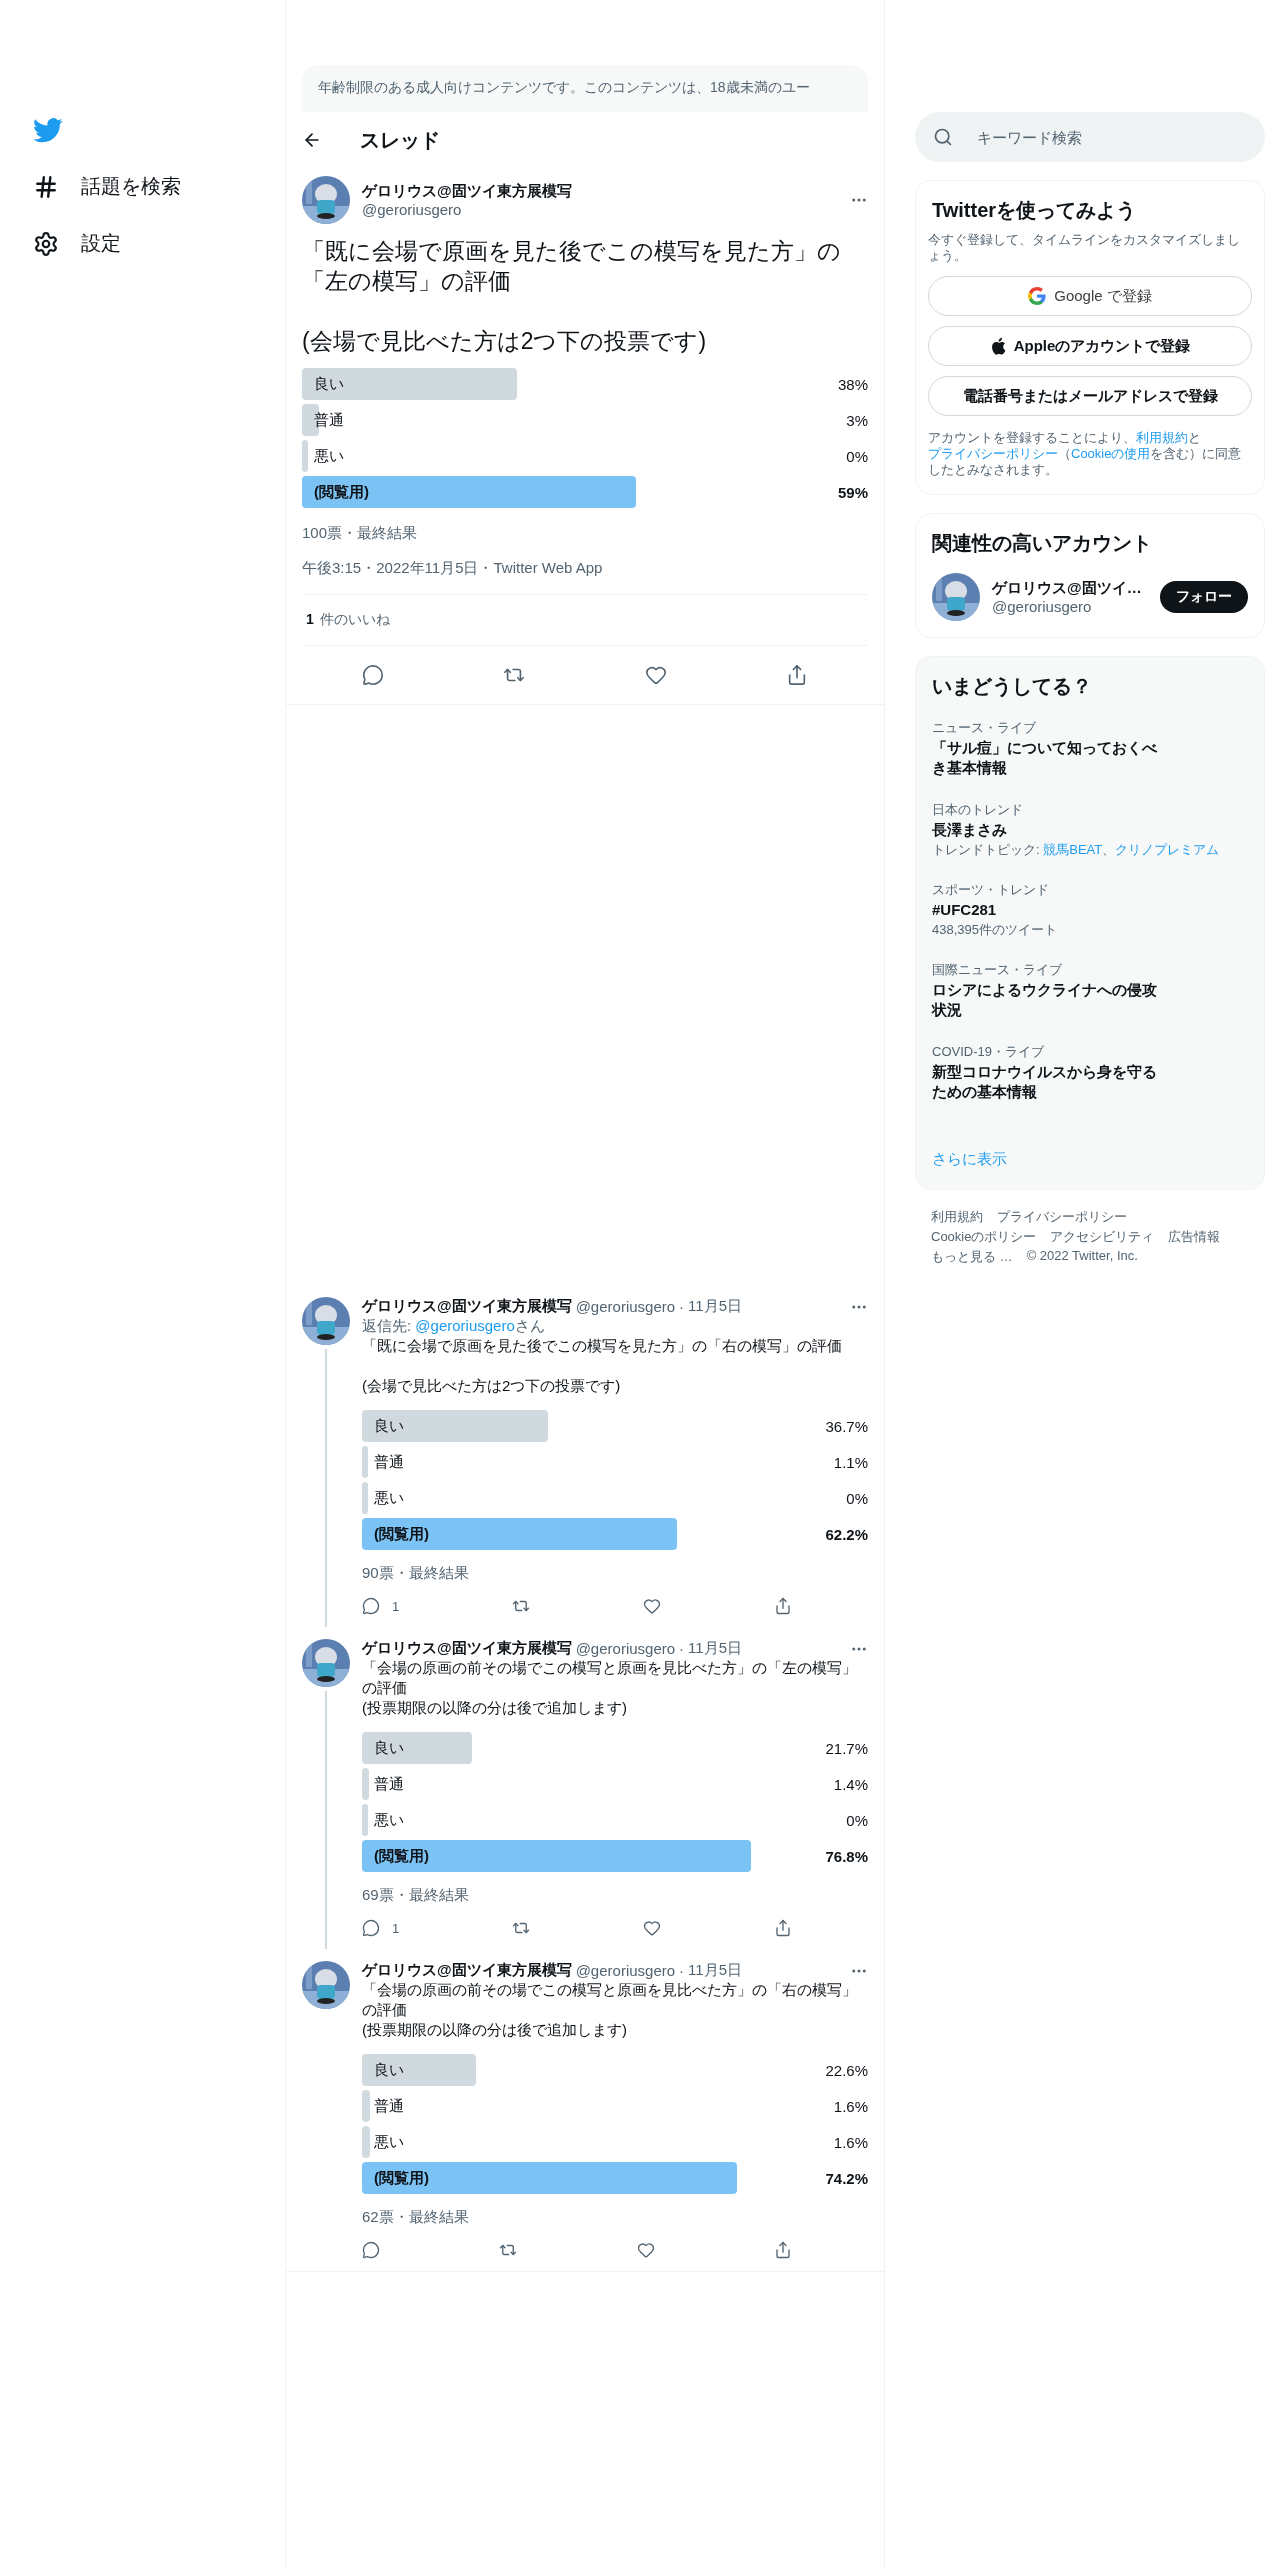  What do you see at coordinates (1049, 910) in the screenshot?
I see `trend-title: #UFC281` at bounding box center [1049, 910].